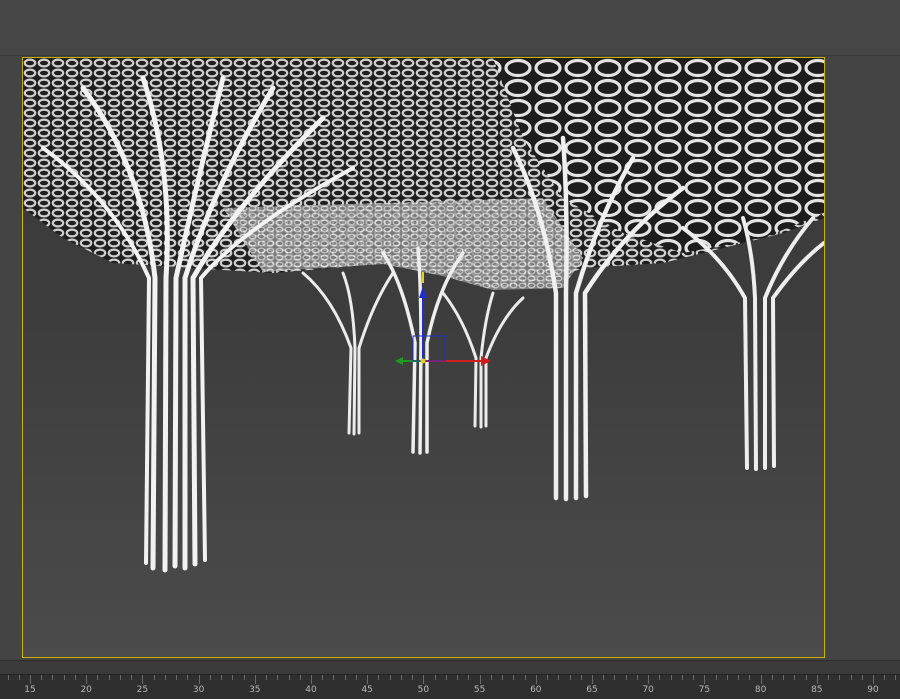 This screenshot has height=699, width=900. What do you see at coordinates (255, 690) in the screenshot?
I see `ruler-label: 35` at bounding box center [255, 690].